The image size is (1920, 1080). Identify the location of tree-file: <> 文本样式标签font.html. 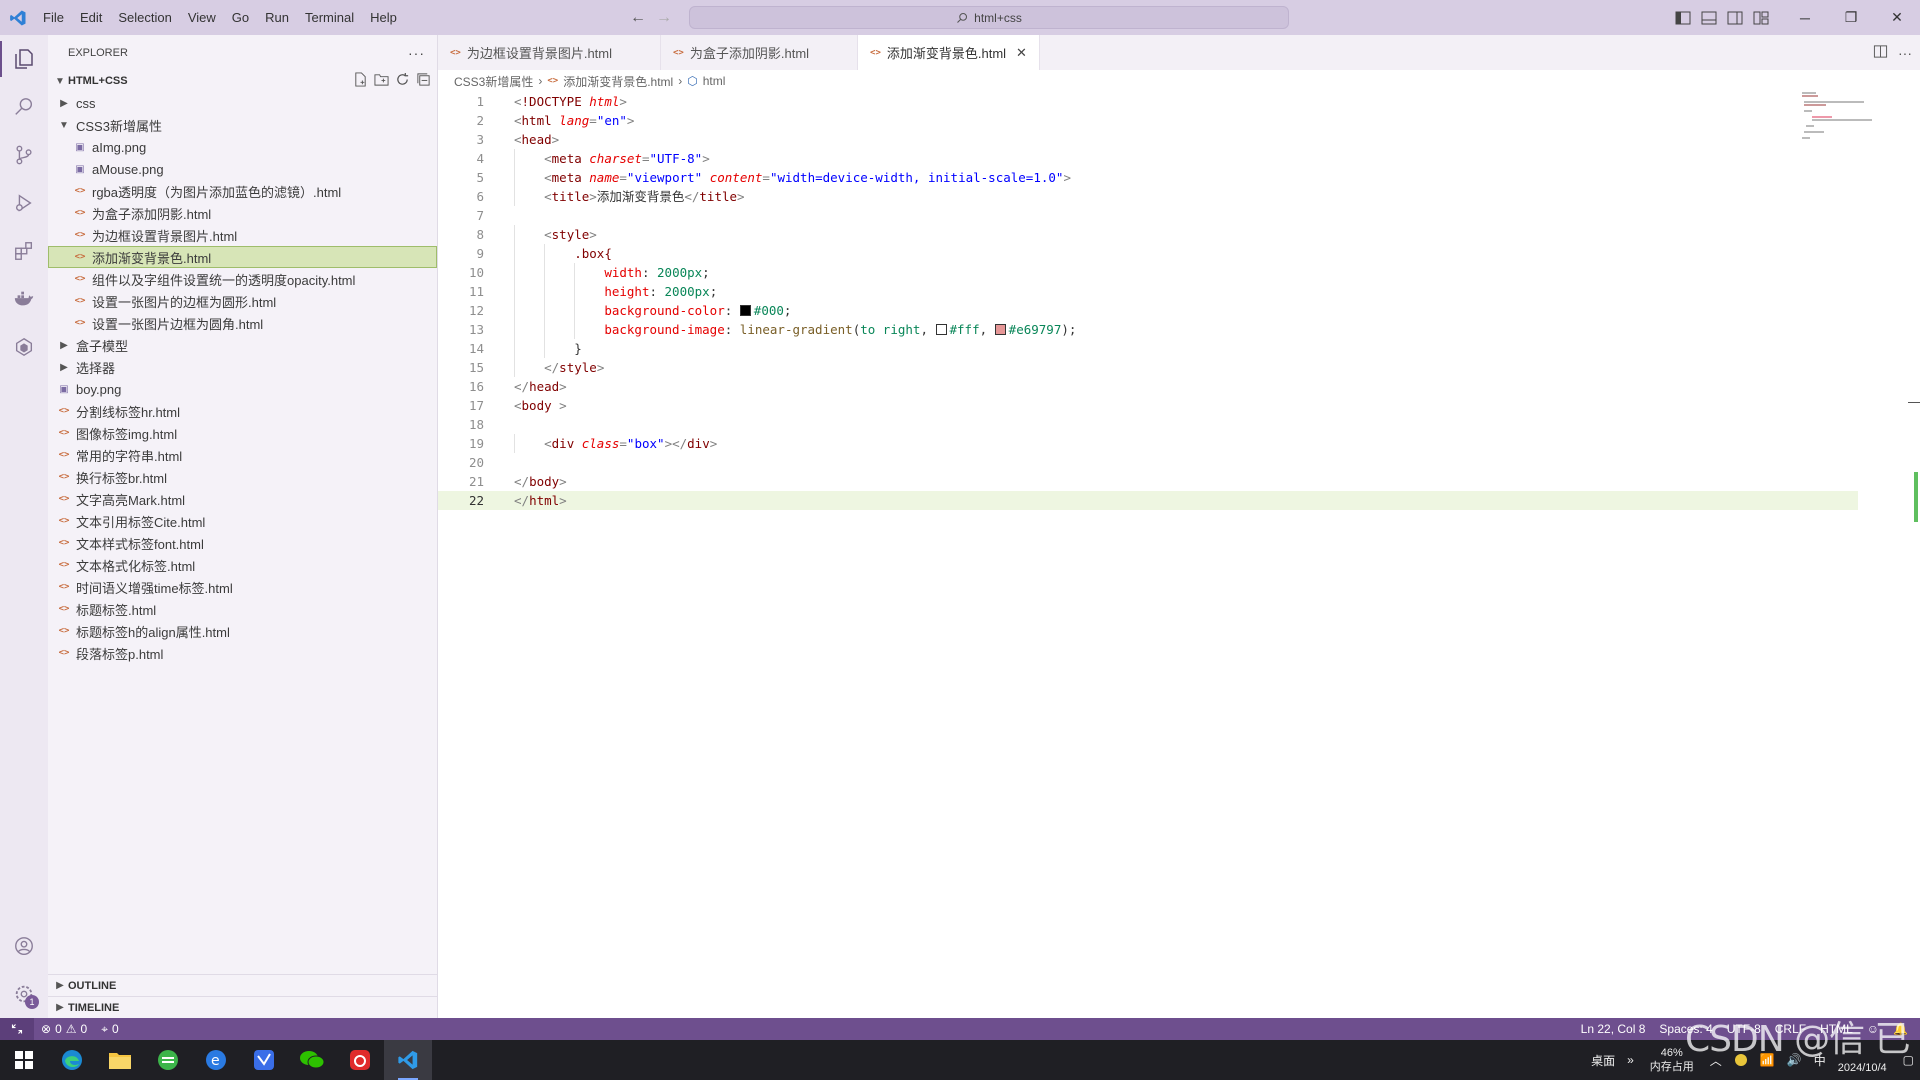
(242, 543).